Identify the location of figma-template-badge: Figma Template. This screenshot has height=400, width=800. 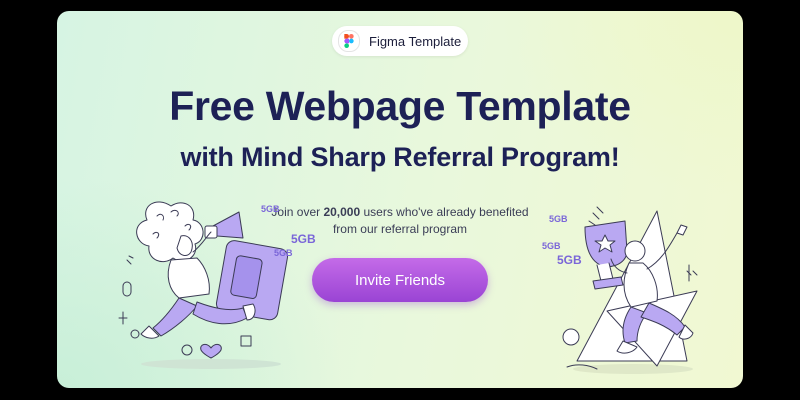
(400, 41).